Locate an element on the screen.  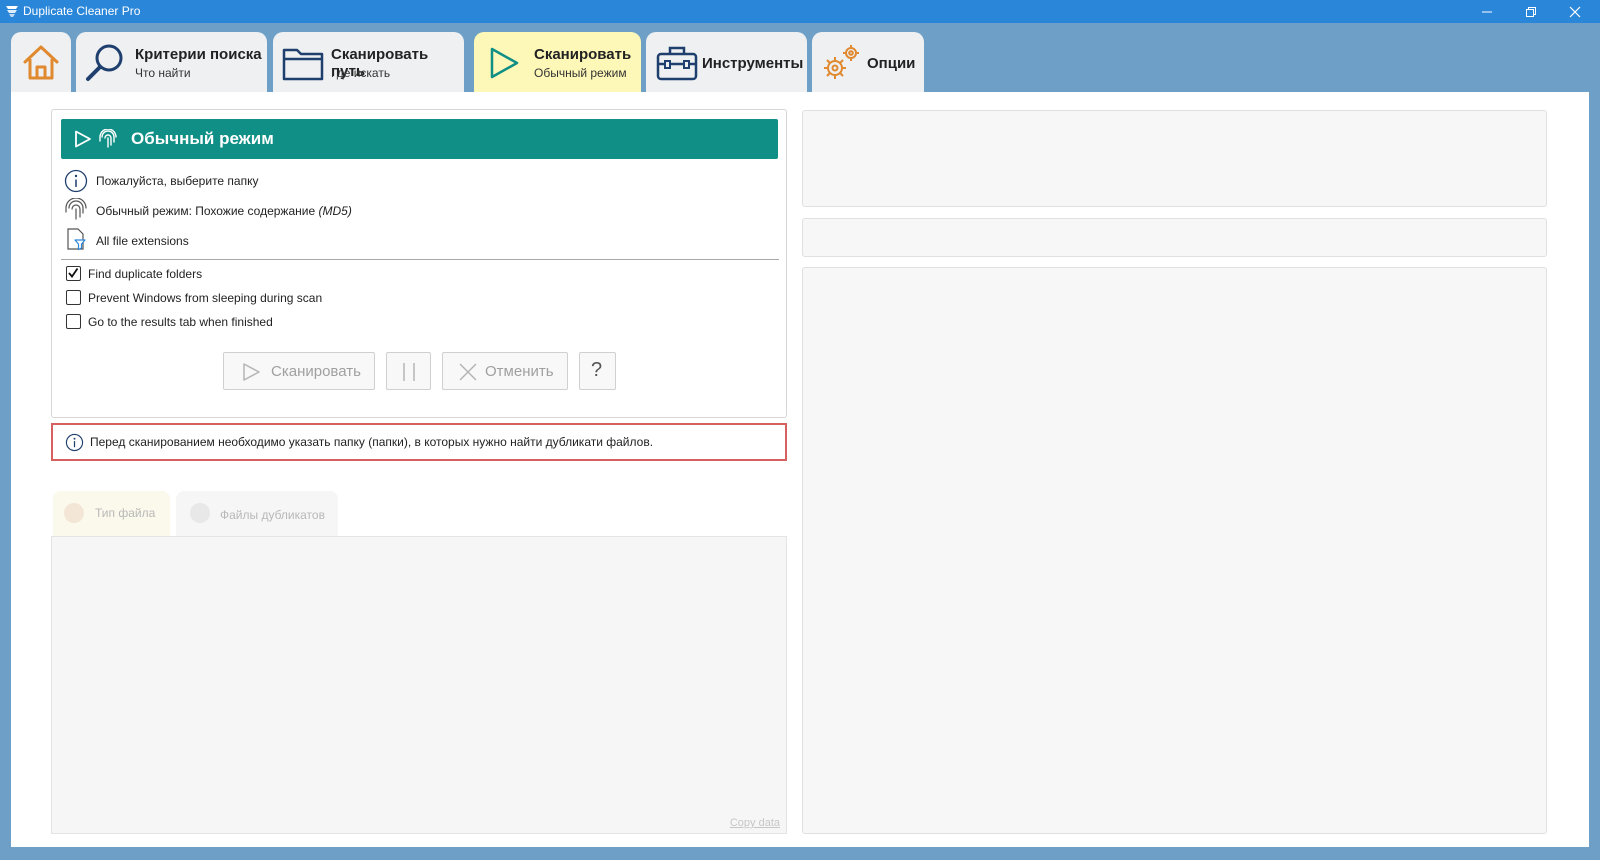
tab-options: Опции is located at coordinates (868, 62).